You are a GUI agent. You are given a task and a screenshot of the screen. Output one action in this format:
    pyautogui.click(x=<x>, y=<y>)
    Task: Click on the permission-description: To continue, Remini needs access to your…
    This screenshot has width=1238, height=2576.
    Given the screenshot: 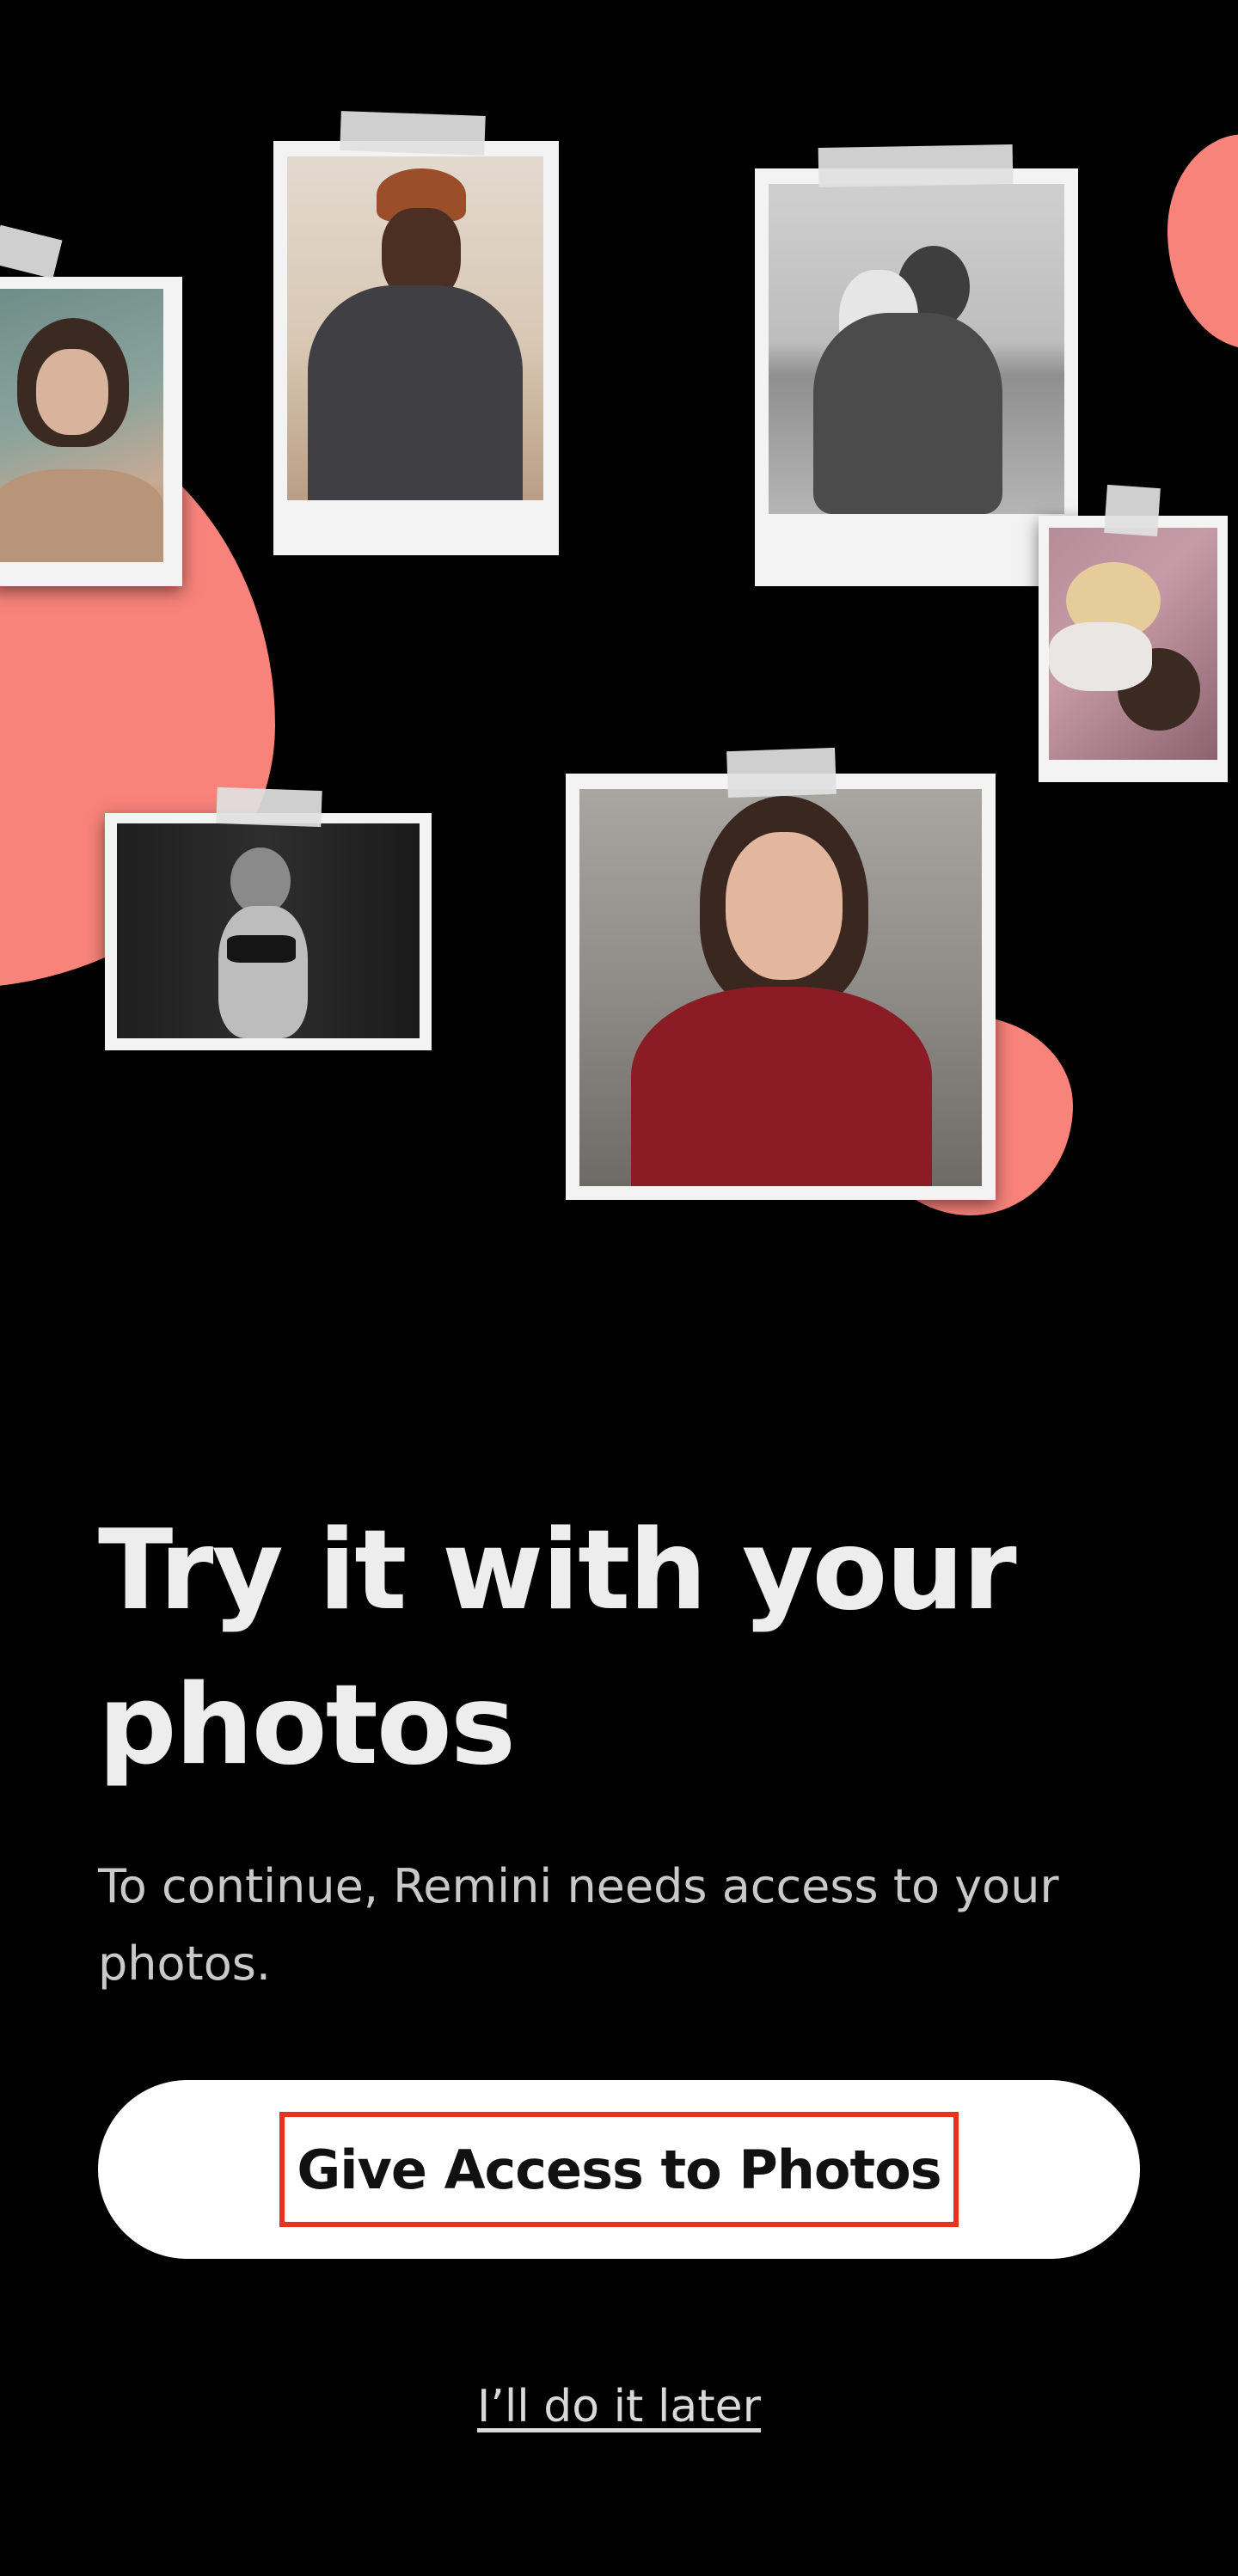 What is the action you would take?
    pyautogui.click(x=578, y=1925)
    